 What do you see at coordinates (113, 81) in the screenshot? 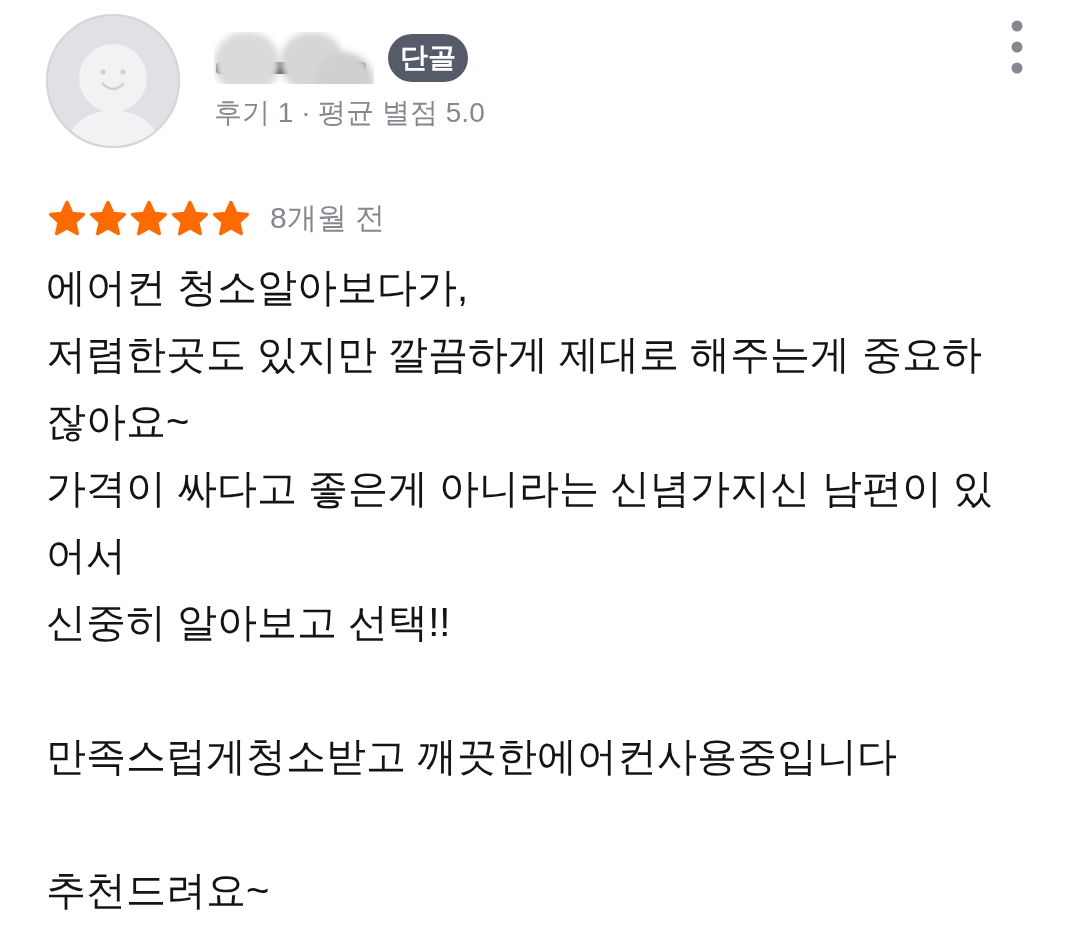
I see `avatar-icon` at bounding box center [113, 81].